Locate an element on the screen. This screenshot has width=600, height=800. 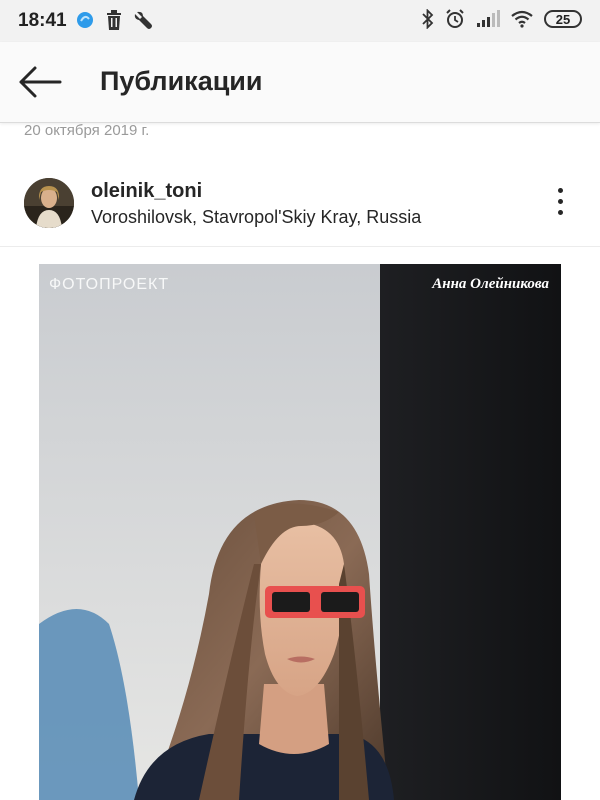
bluetooth-icon is located at coordinates (428, 19).